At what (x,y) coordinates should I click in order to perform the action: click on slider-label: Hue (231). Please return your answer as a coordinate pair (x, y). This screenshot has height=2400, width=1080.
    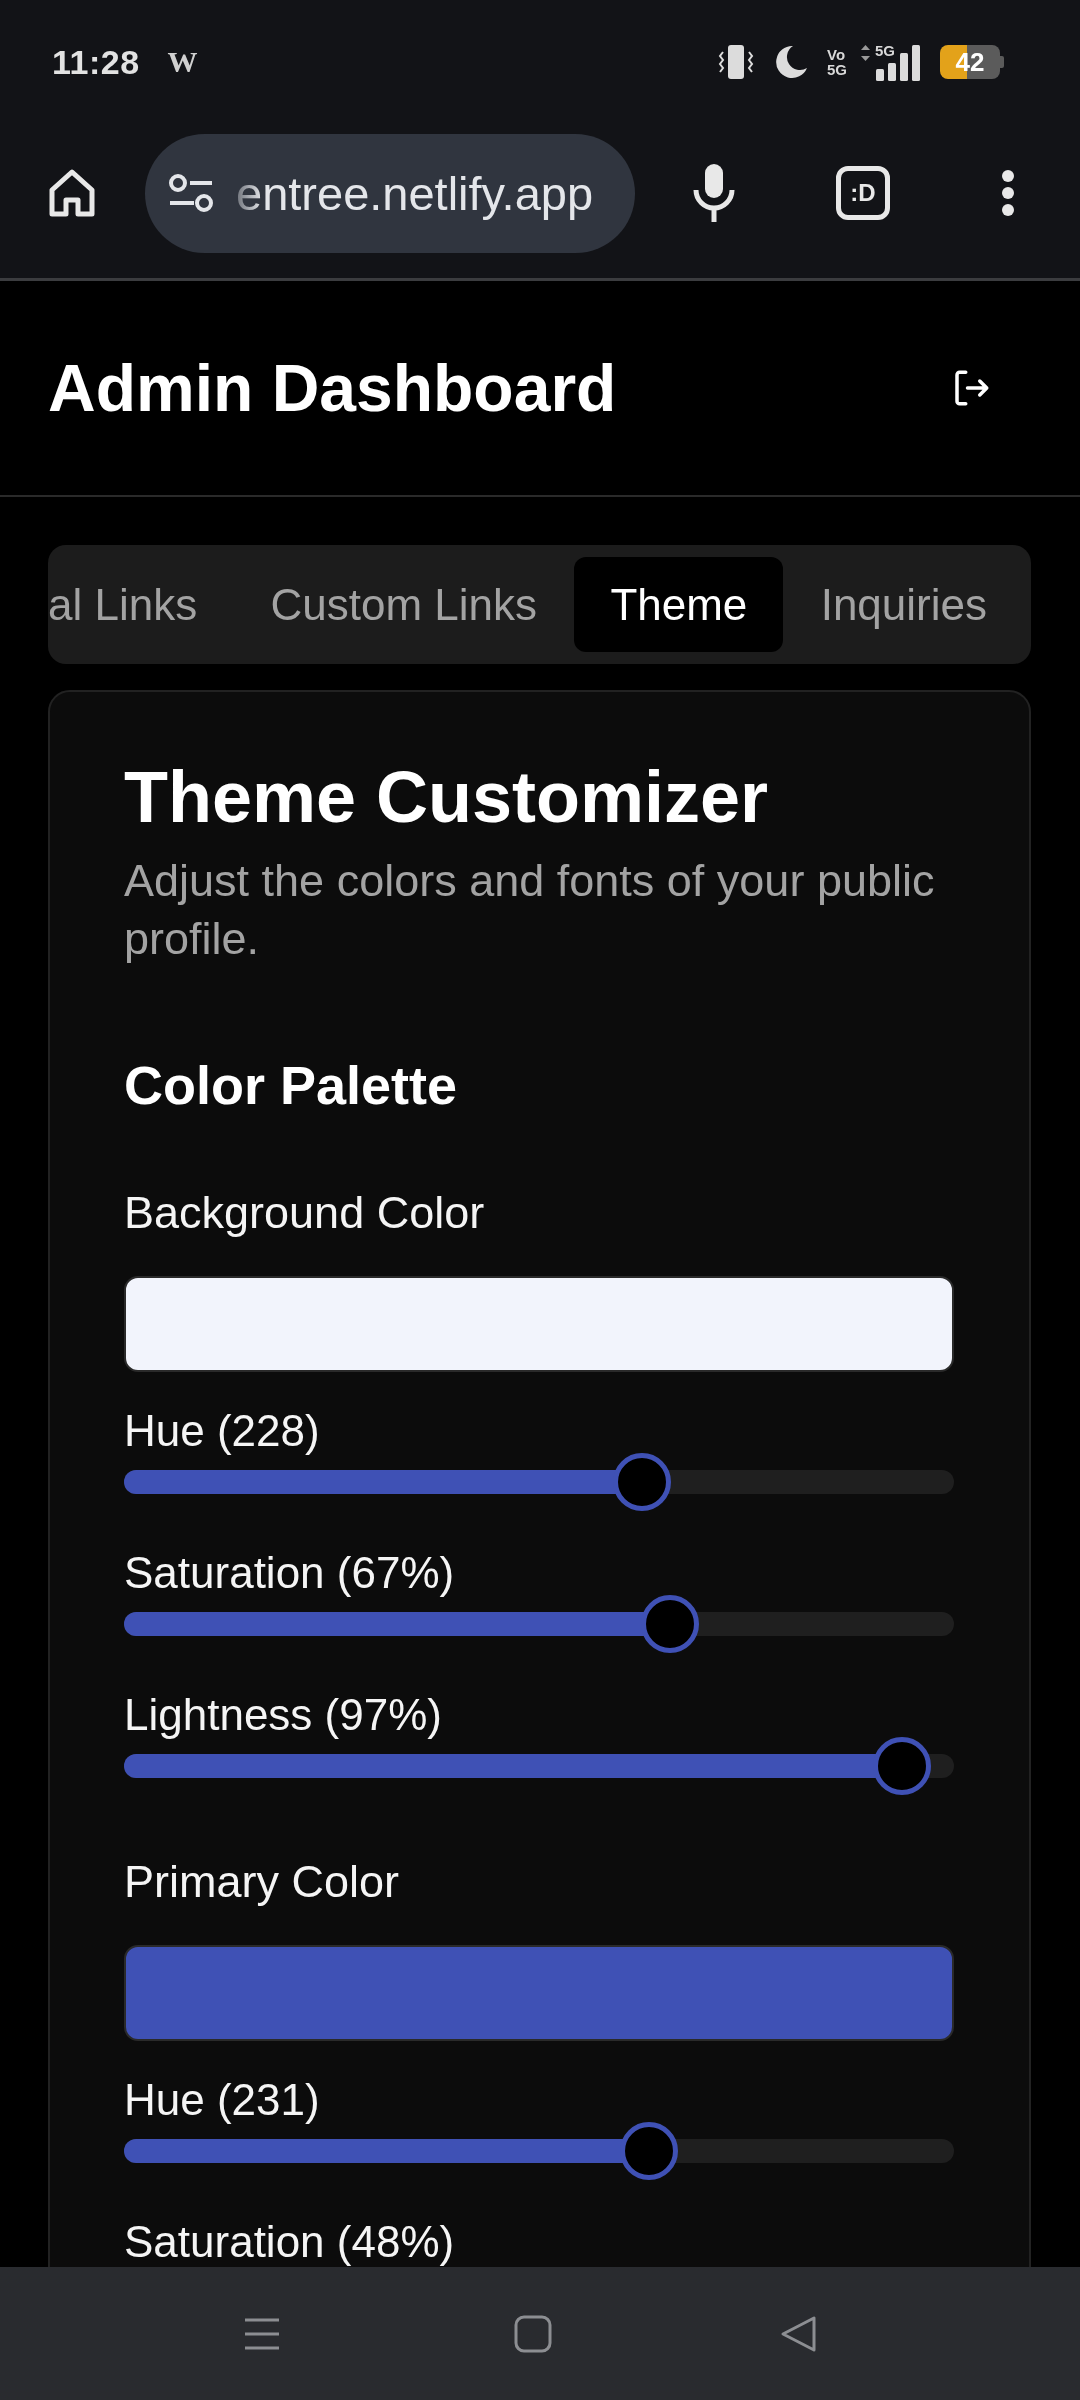
    Looking at the image, I should click on (222, 2100).